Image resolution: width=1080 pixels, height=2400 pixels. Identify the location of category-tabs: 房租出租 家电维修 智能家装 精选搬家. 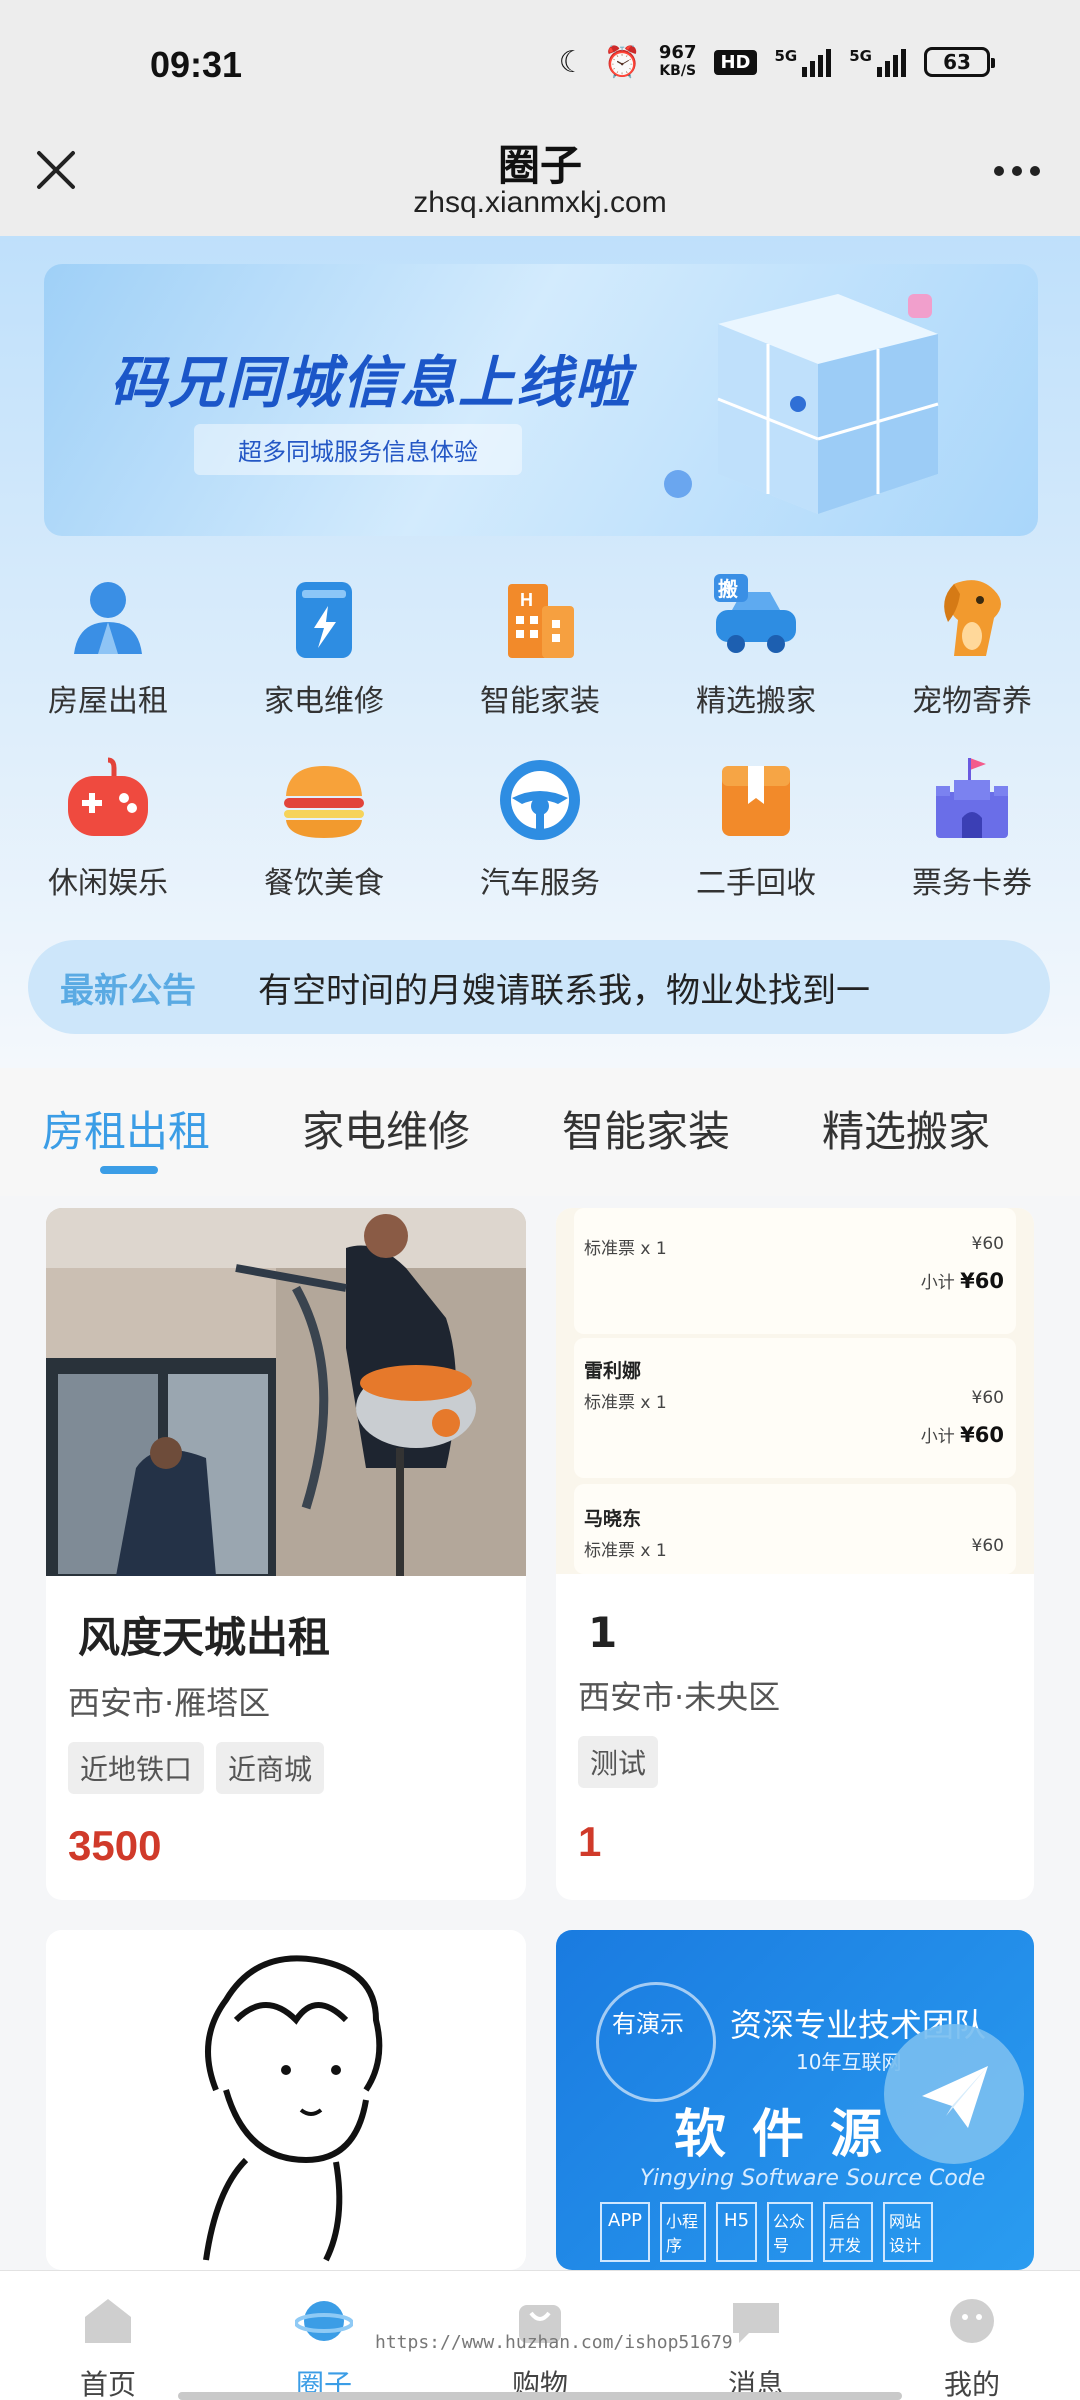
(540, 1132).